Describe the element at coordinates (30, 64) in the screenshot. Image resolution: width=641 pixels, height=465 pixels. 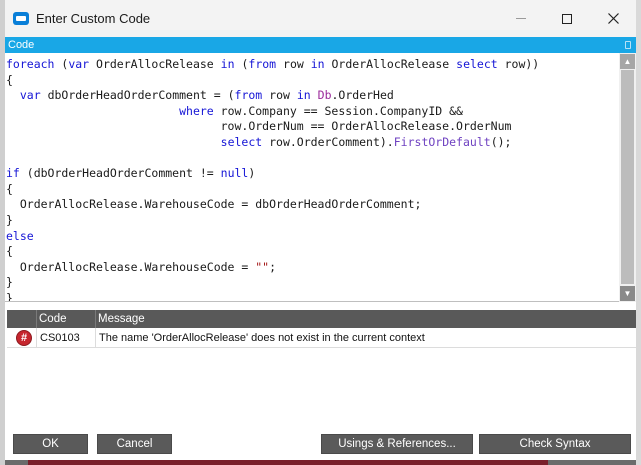
I see `code-token: foreach` at that location.